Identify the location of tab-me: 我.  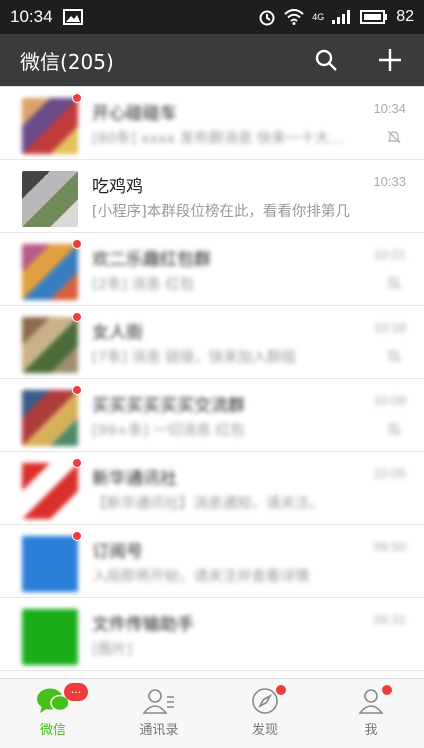
(371, 713).